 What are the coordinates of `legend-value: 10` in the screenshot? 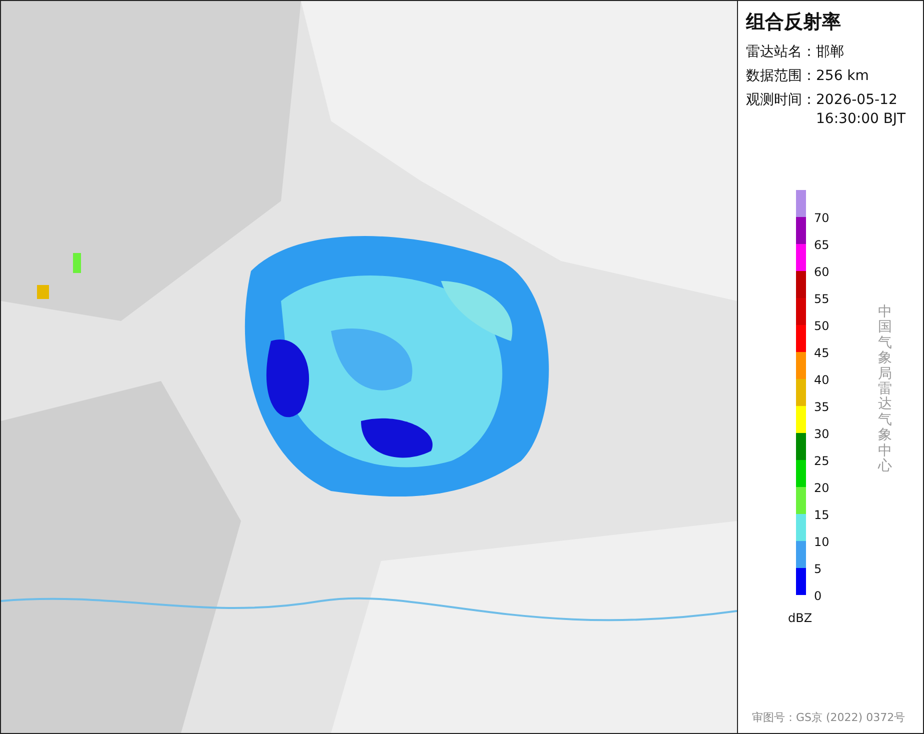 It's located at (822, 542).